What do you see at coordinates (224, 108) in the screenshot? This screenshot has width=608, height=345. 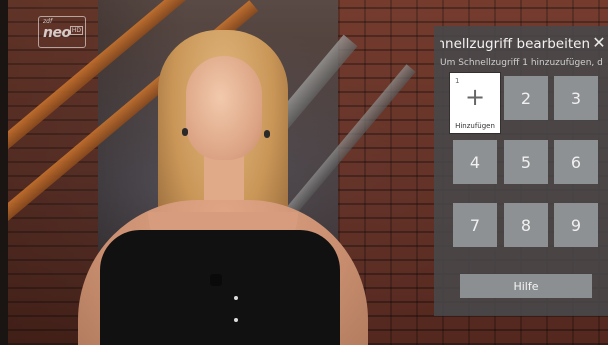 I see `person-face` at bounding box center [224, 108].